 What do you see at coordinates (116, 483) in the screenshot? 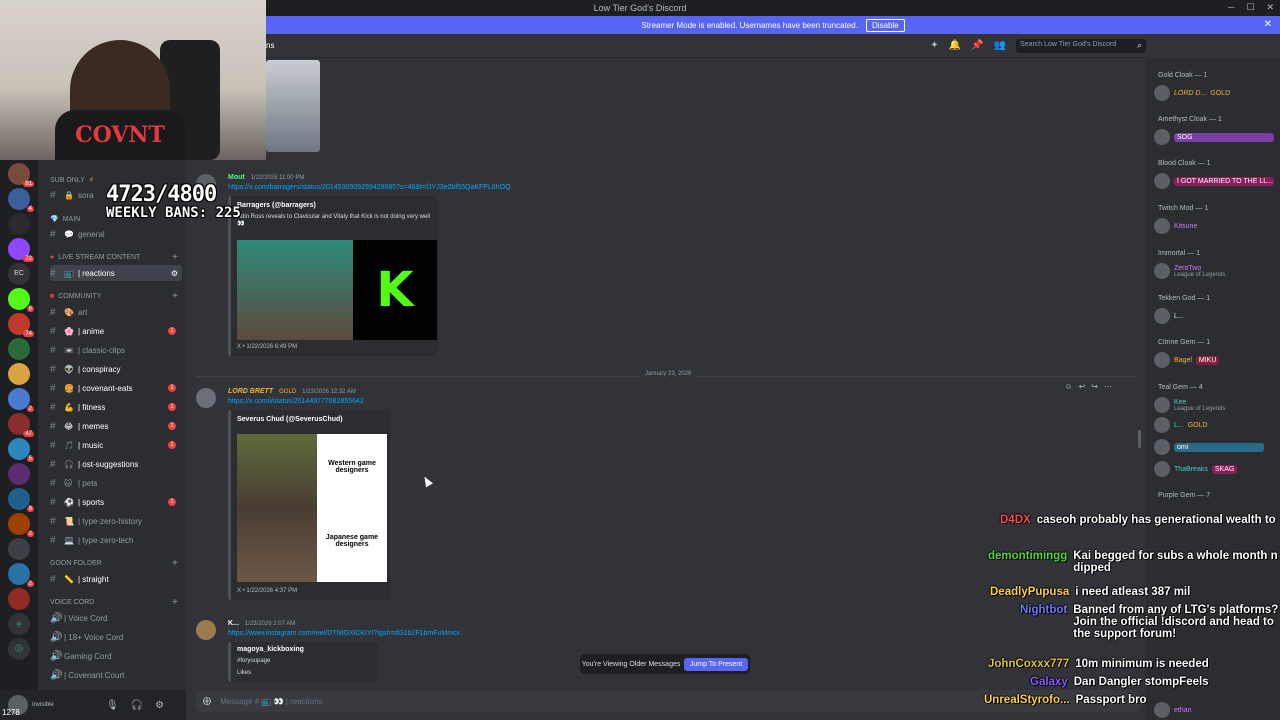
I see `channel-pets: # 🐱 | pets` at bounding box center [116, 483].